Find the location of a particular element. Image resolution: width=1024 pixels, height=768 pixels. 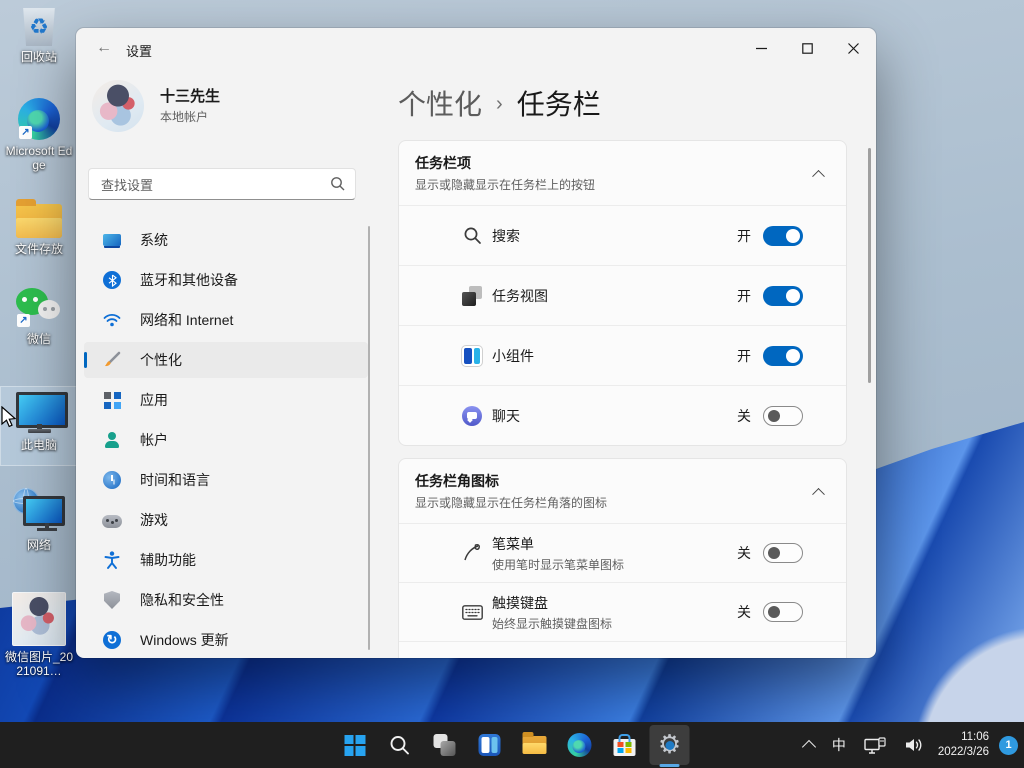

widgets-toggle is located at coordinates (783, 355).